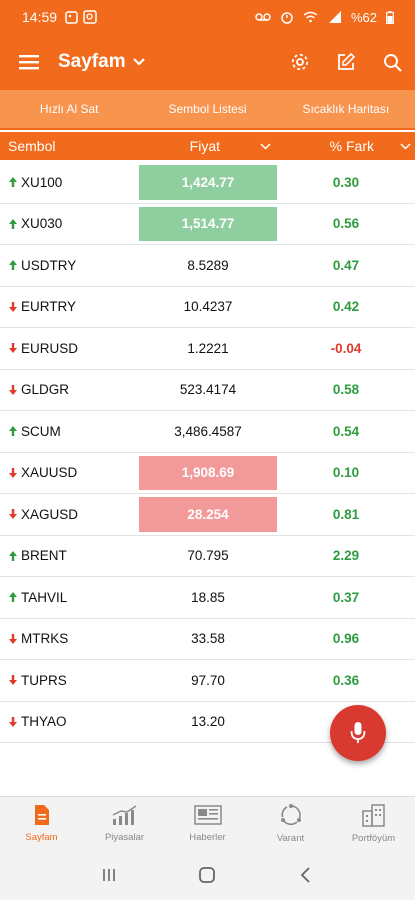  I want to click on table-row: TAHVIL 18.85 0.37, so click(207, 598).